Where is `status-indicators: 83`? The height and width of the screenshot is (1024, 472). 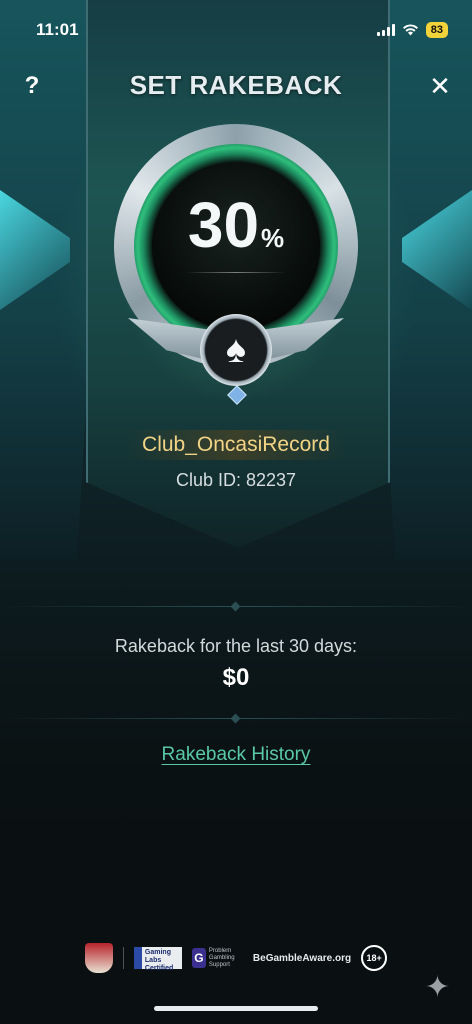
status-indicators: 83 is located at coordinates (412, 30).